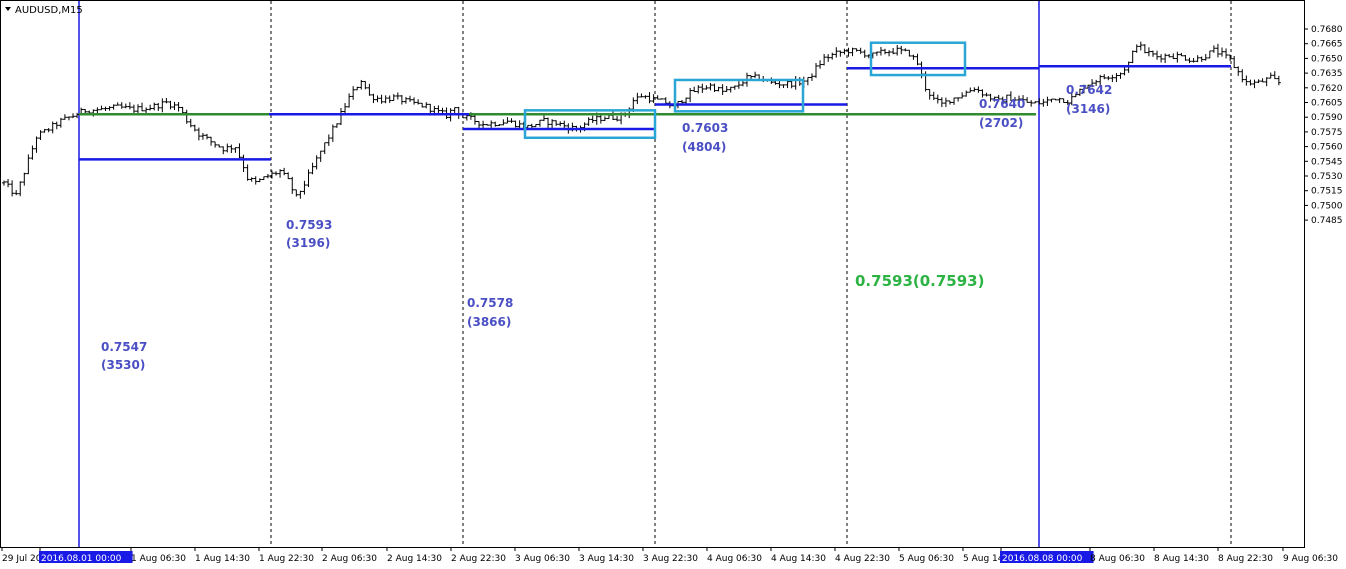 This screenshot has height=569, width=1346. What do you see at coordinates (490, 303) in the screenshot?
I see `daily-level-price-label: 0.7578` at bounding box center [490, 303].